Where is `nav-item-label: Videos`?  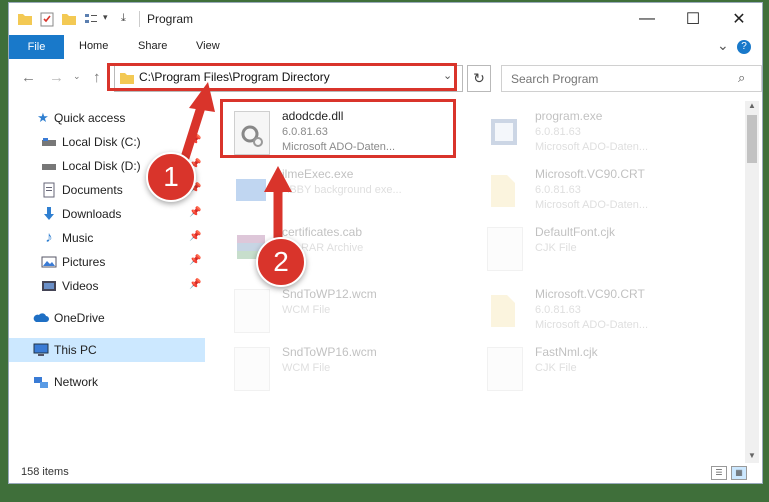 nav-item-label: Videos is located at coordinates (80, 286).